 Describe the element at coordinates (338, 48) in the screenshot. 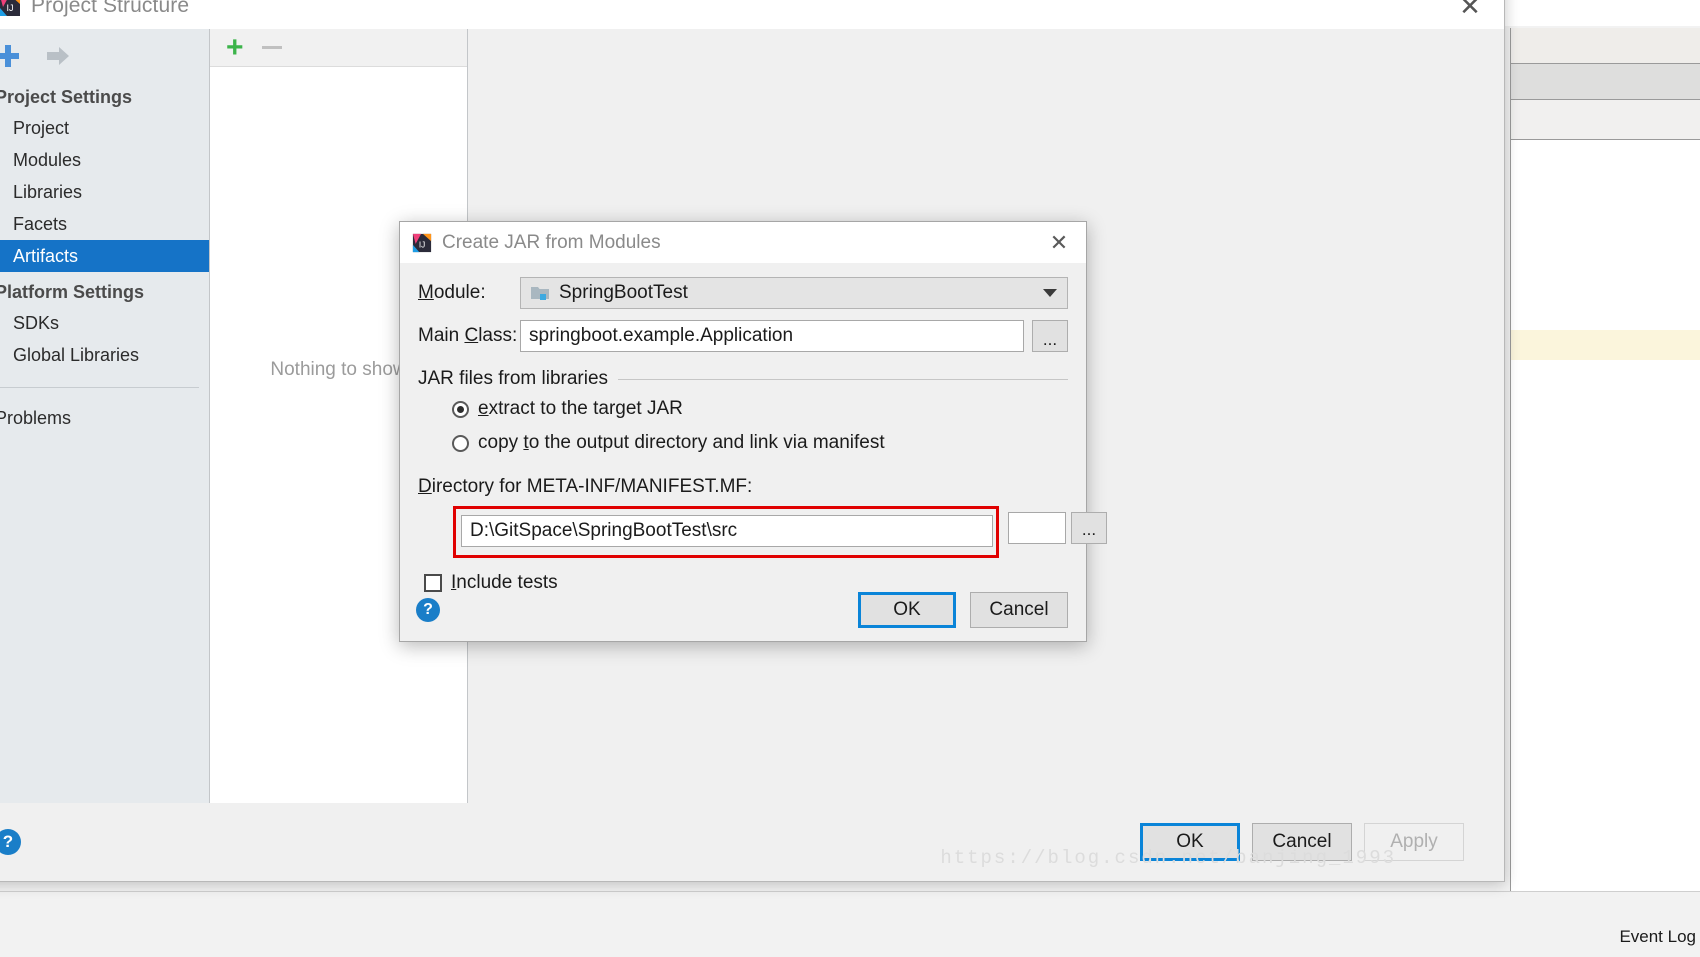

I see `artifacts-toolbar: +` at that location.